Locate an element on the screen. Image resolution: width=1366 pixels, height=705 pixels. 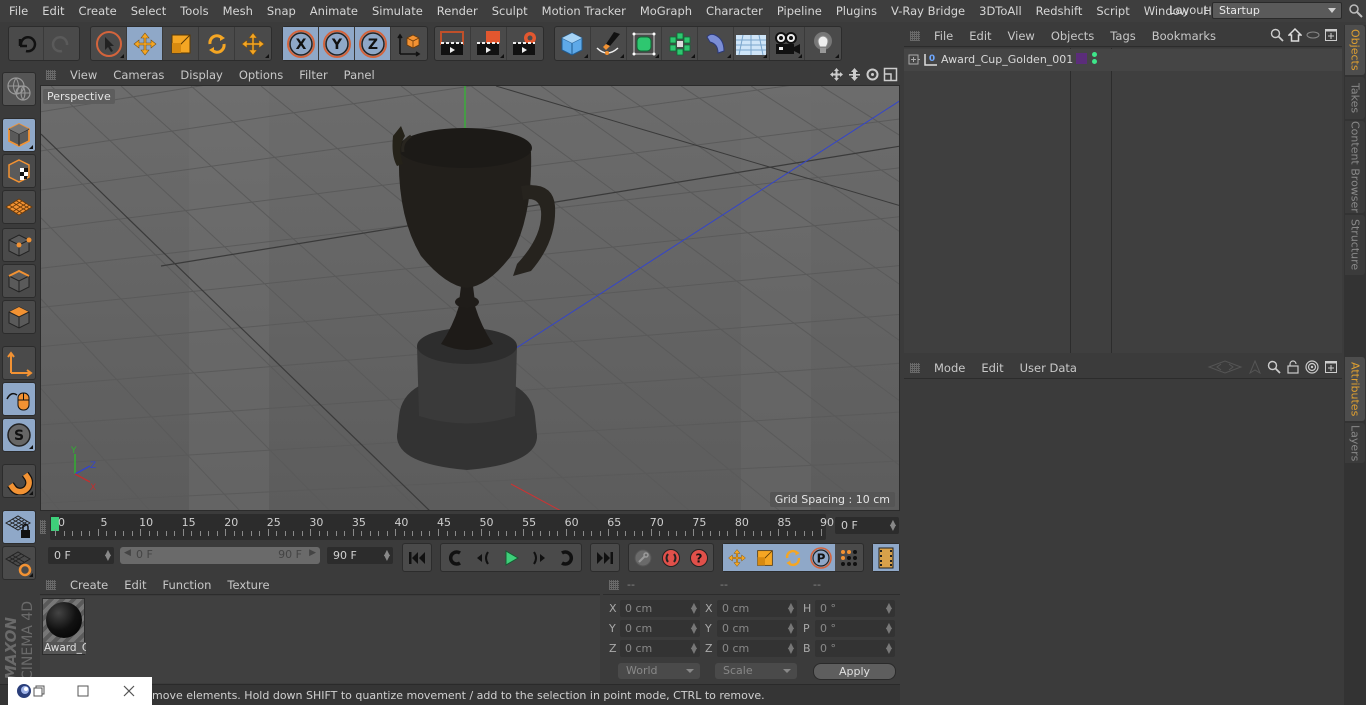
goto-end-button is located at coordinates (605, 557).